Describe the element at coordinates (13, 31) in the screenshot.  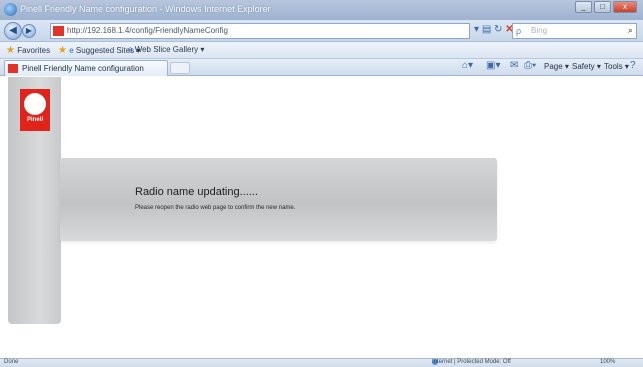
I see `back-button: ◀` at that location.